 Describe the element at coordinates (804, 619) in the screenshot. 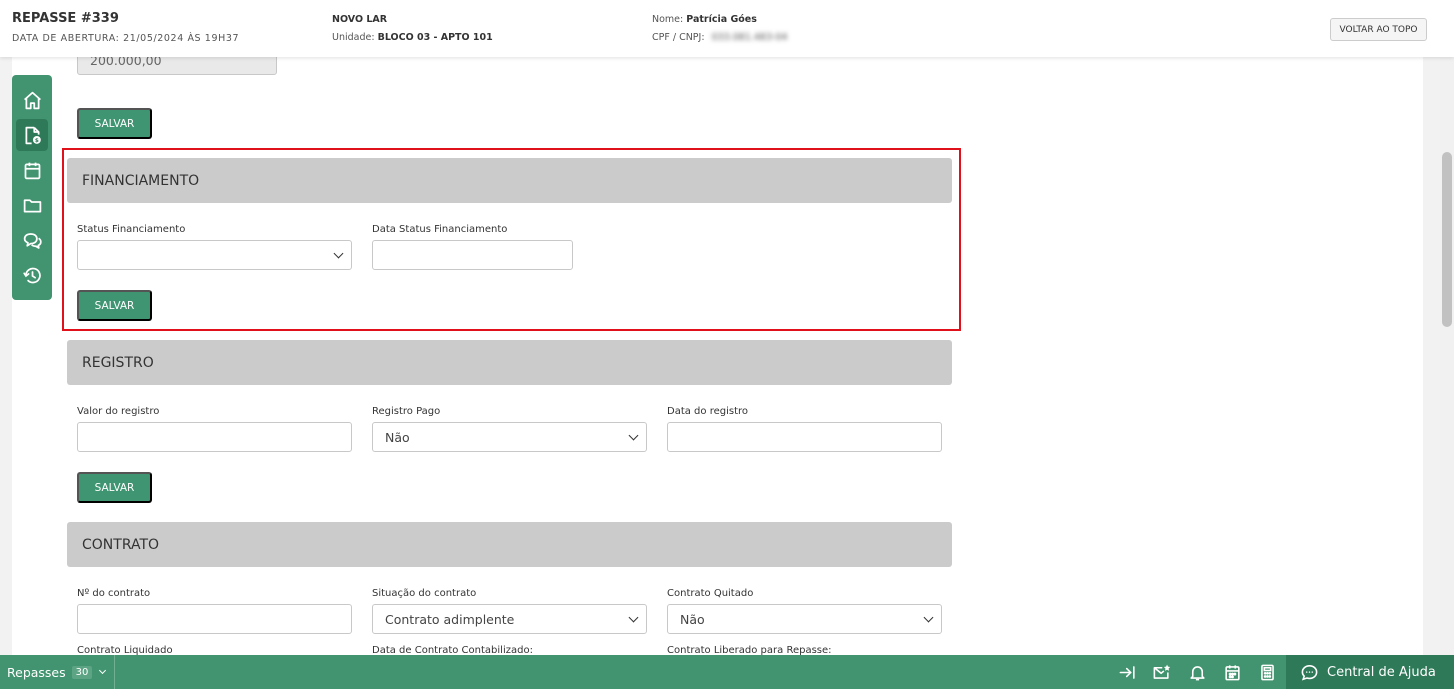

I see `contrato-quitado-select: Não` at that location.